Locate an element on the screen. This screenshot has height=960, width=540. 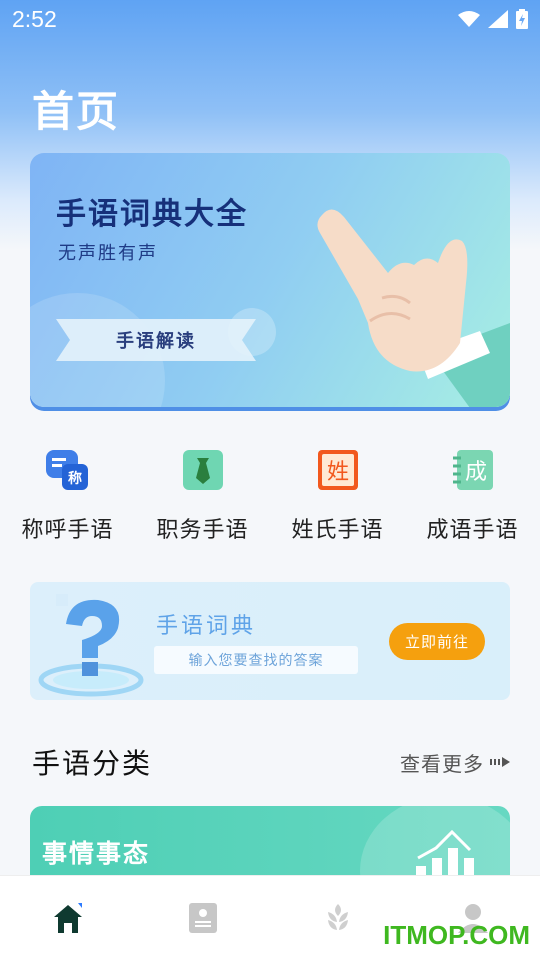
signal-icon is located at coordinates (498, 19).